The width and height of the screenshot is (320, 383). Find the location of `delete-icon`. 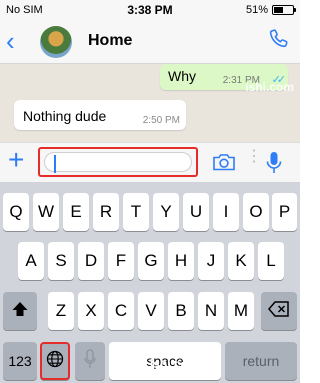

delete-icon is located at coordinates (279, 311).